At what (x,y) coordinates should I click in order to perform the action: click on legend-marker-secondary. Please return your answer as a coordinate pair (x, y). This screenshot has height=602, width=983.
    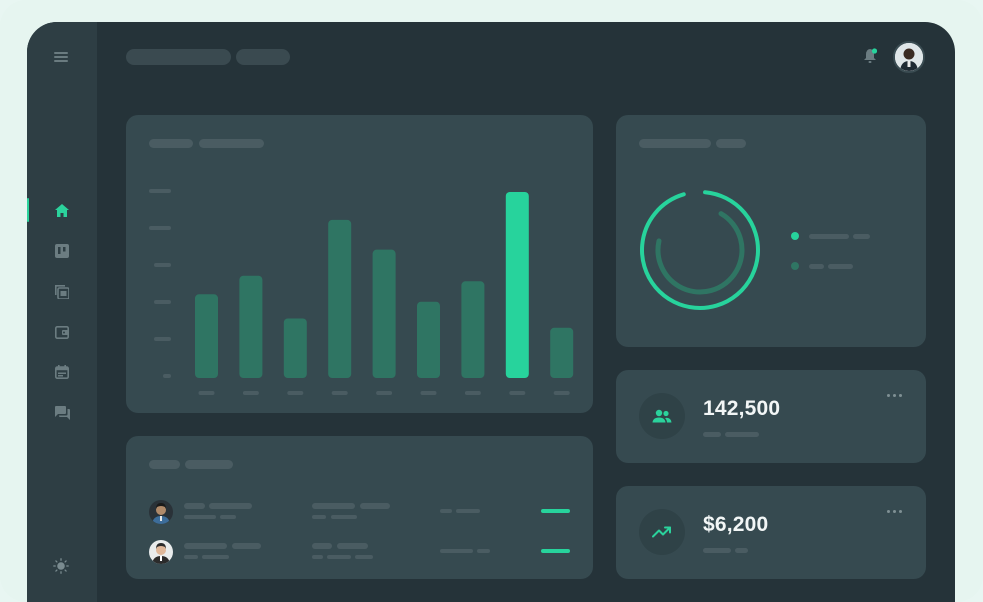
    Looking at the image, I should click on (795, 266).